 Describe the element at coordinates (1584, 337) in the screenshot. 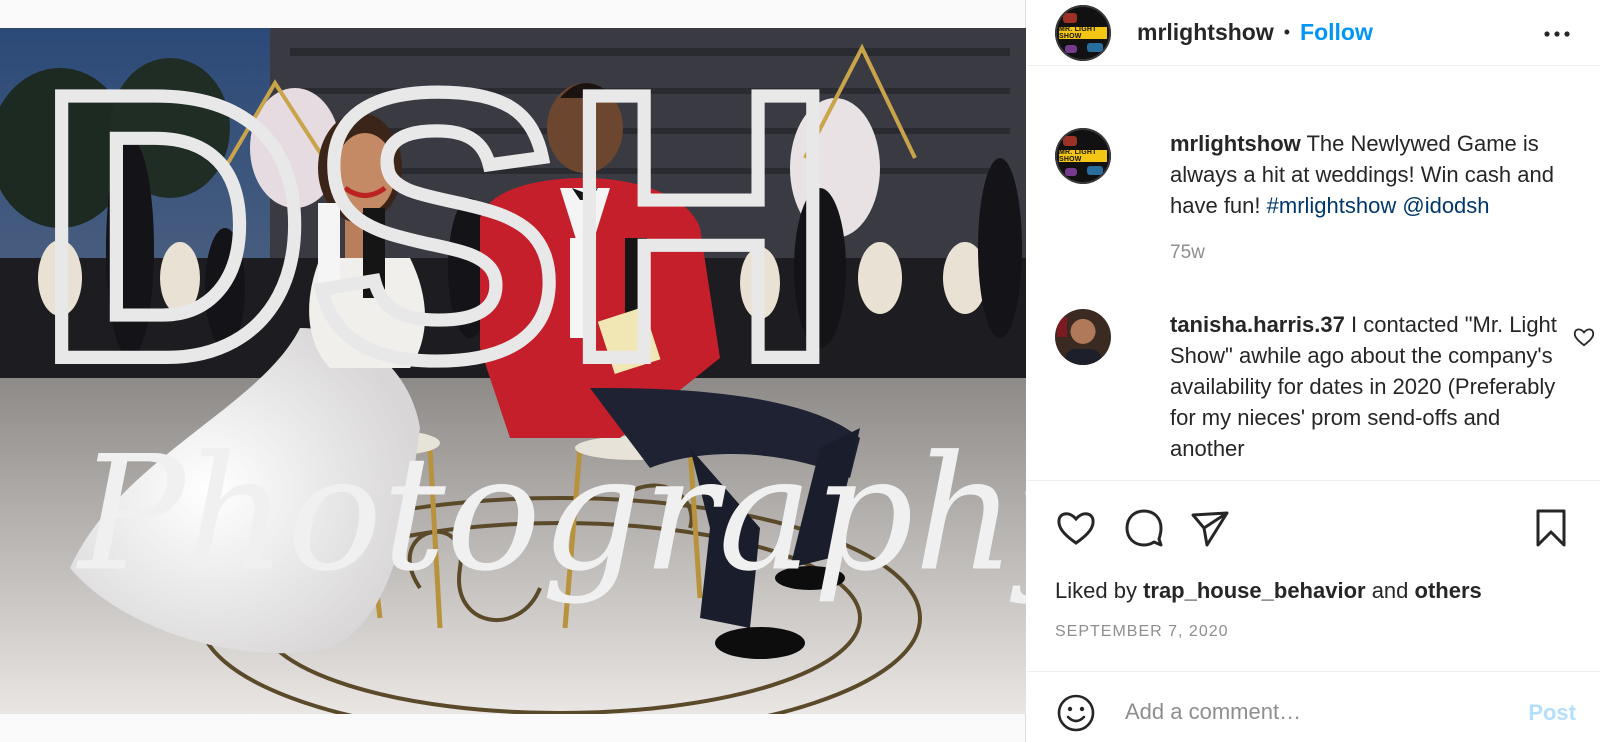

I see `comment-like-heart-icon` at that location.